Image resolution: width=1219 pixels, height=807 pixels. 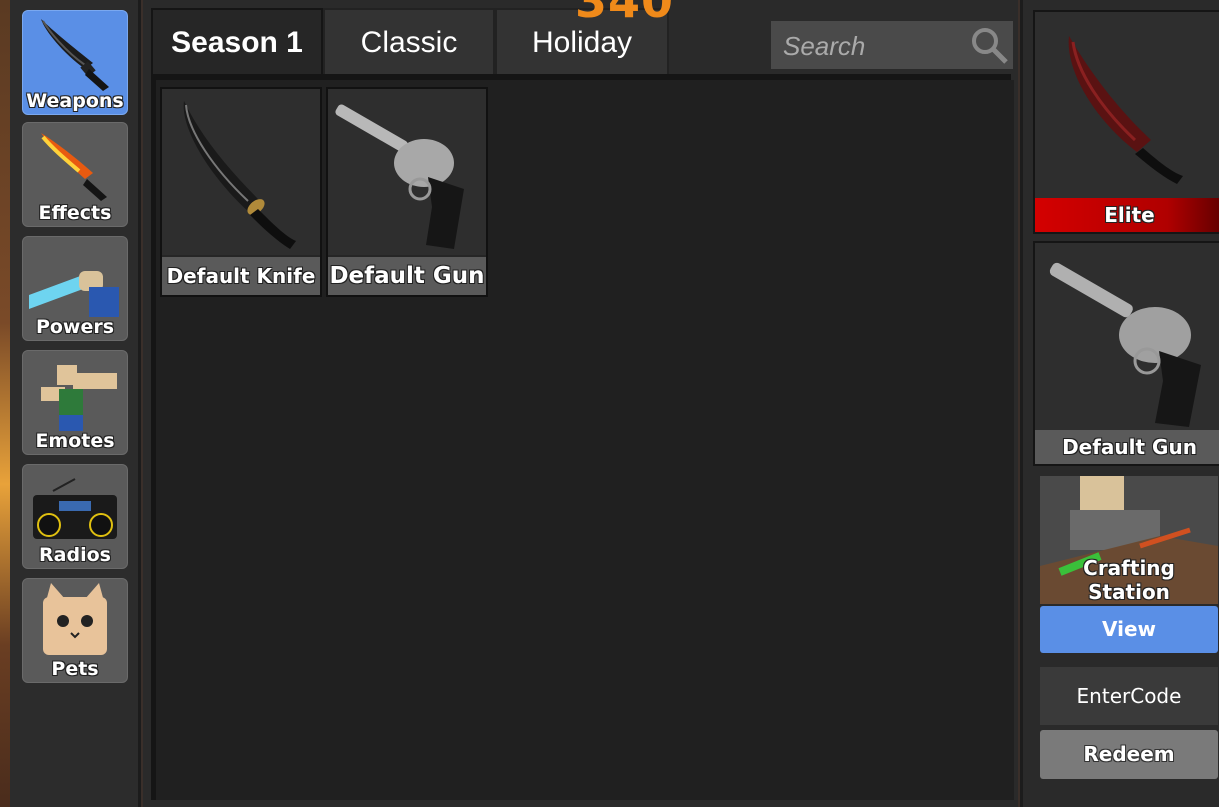 What do you see at coordinates (79, 398) in the screenshot?
I see `emote-character-icon` at bounding box center [79, 398].